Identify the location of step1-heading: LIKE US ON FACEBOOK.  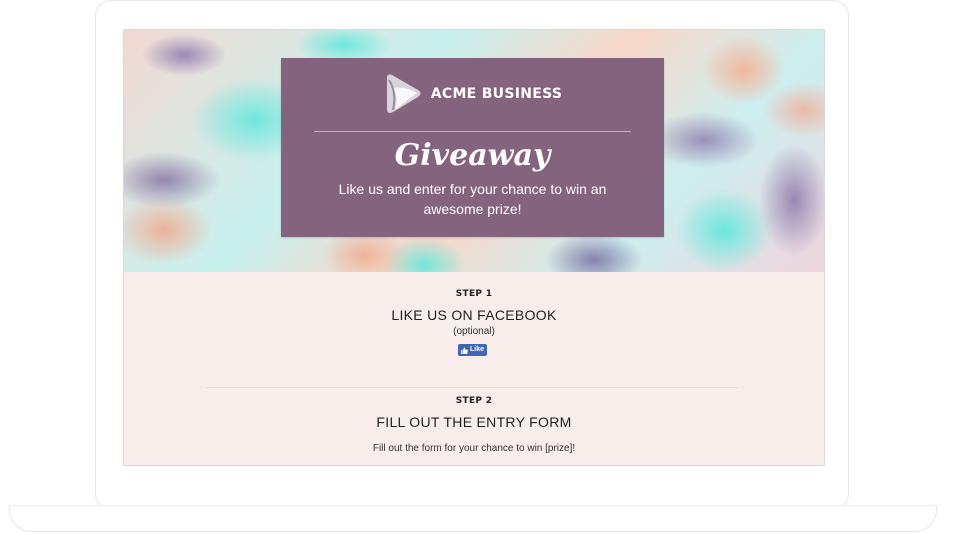
(474, 315).